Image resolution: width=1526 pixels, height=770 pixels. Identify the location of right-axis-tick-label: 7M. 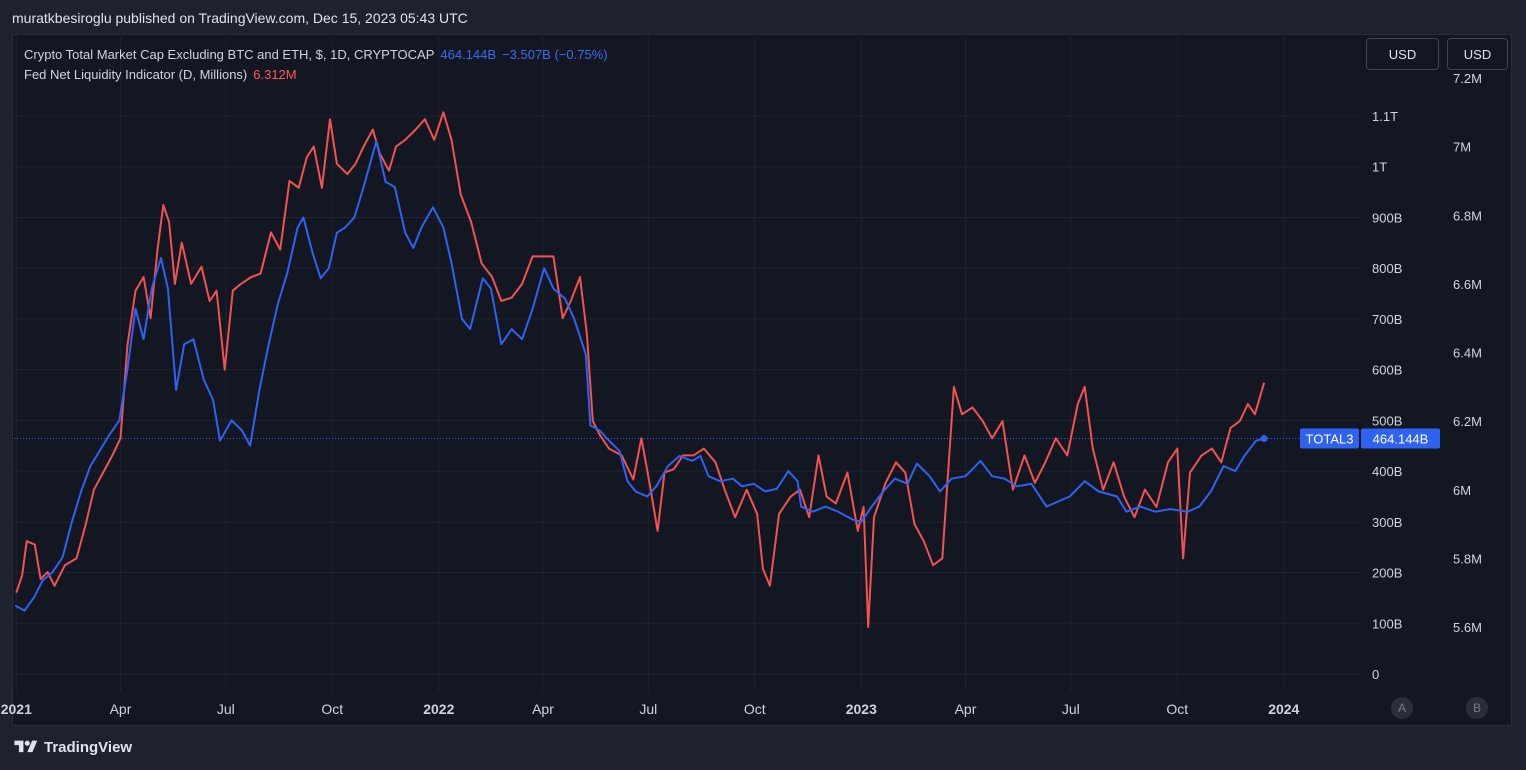
(1462, 147).